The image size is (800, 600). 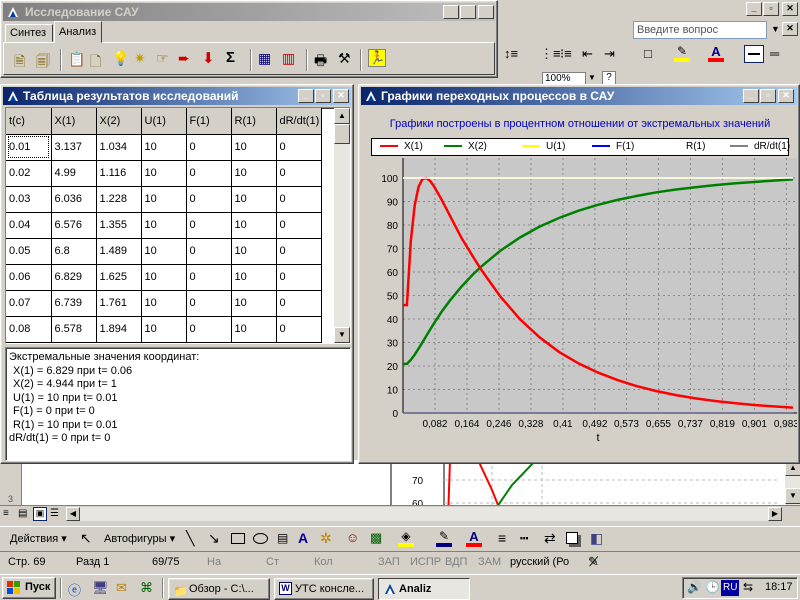 What do you see at coordinates (730, 588) in the screenshot?
I see `lang-indicator: RU` at bounding box center [730, 588].